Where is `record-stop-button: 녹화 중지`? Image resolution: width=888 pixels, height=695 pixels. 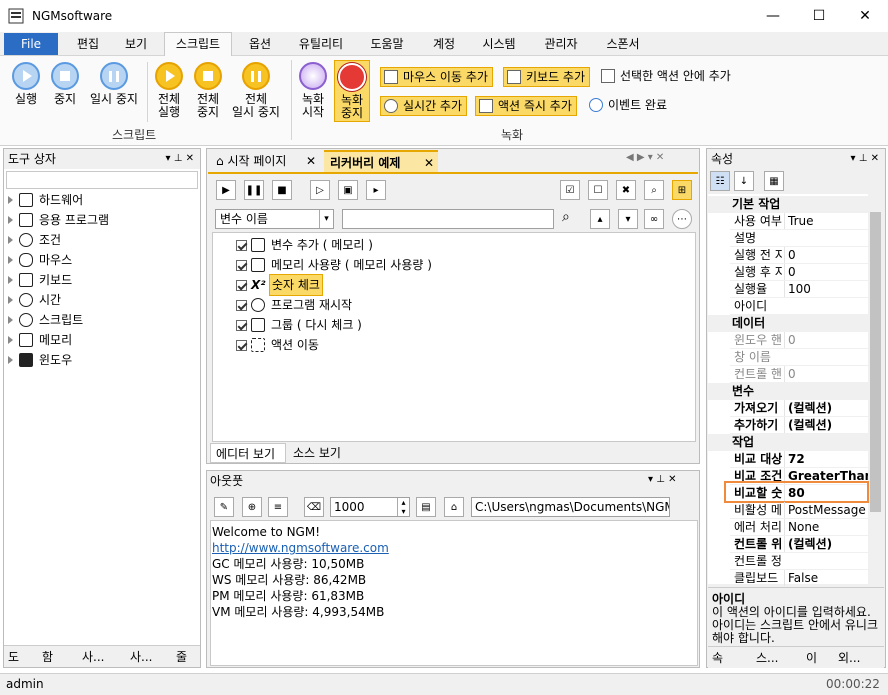 record-stop-button: 녹화 중지 is located at coordinates (352, 91).